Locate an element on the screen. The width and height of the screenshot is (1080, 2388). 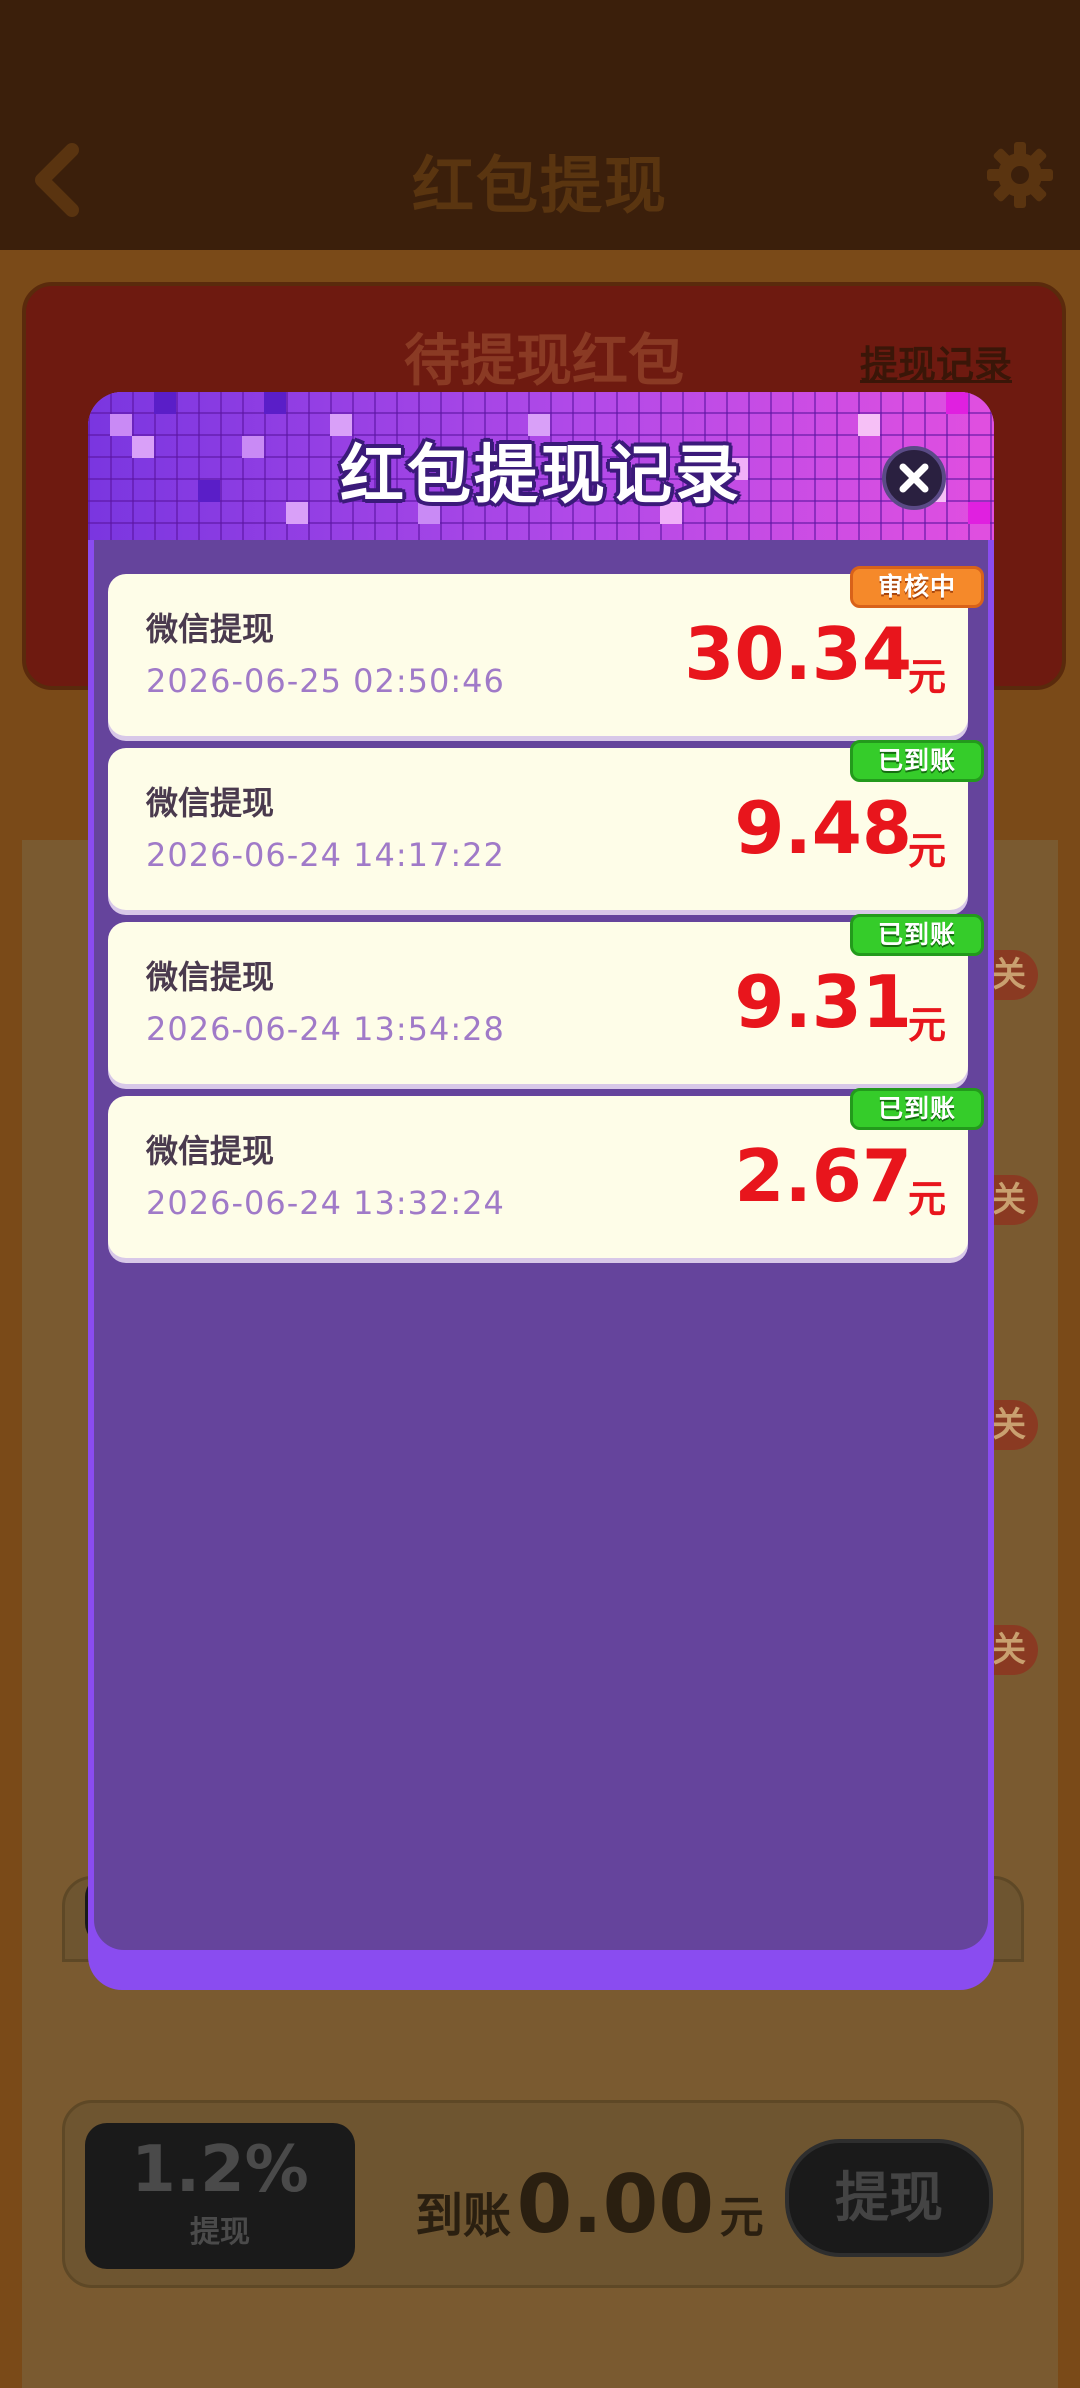
arrive-amount: 到账 0.00 元 is located at coordinates (589, 2204).